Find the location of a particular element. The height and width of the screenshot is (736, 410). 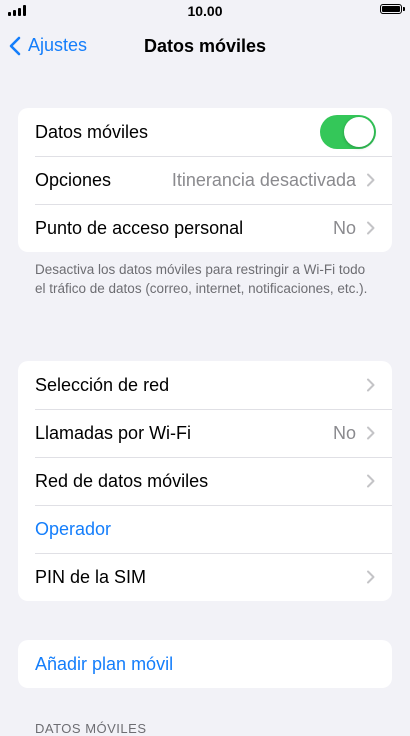

row-network-selection: Selección de red is located at coordinates (205, 385).